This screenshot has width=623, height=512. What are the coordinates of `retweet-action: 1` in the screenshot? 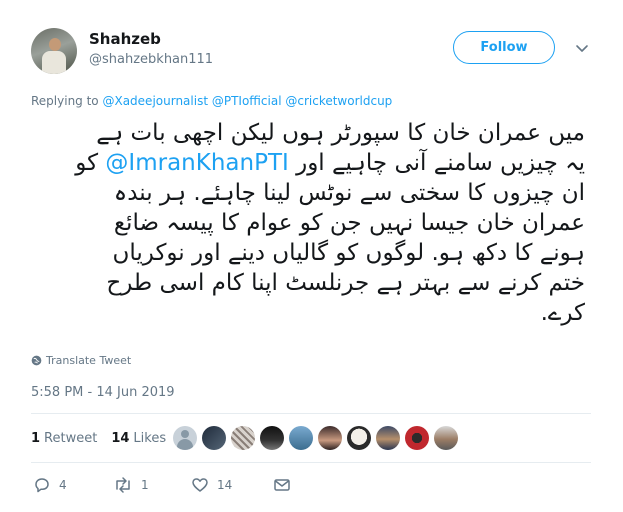 It's located at (131, 485).